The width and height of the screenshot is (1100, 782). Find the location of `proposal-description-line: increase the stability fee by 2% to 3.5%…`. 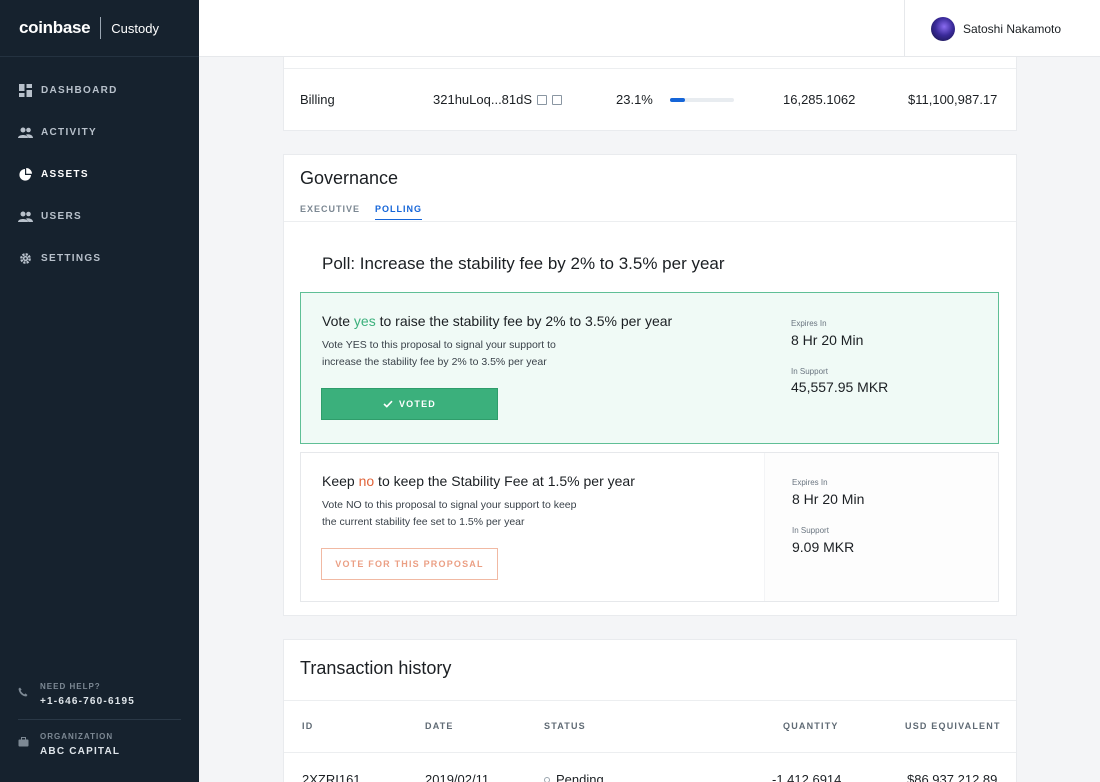

proposal-description-line: increase the stability fee by 2% to 3.5%… is located at coordinates (434, 362).